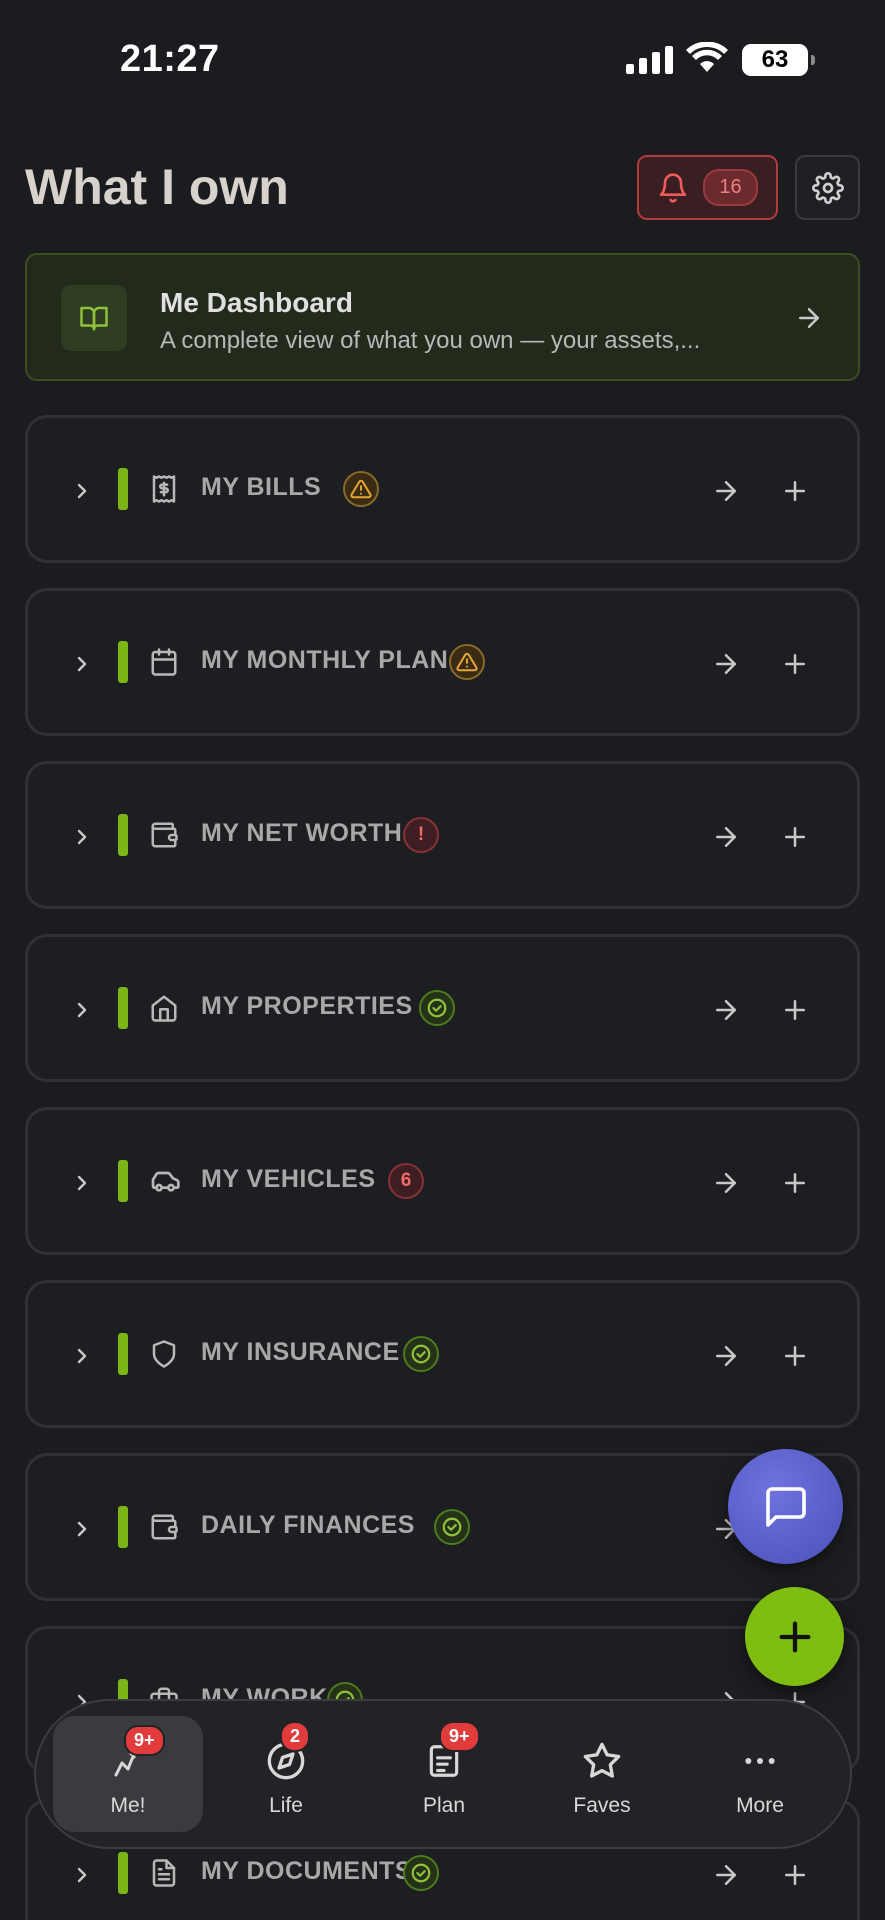 This screenshot has height=1920, width=885. I want to click on shield-icon, so click(164, 1356).